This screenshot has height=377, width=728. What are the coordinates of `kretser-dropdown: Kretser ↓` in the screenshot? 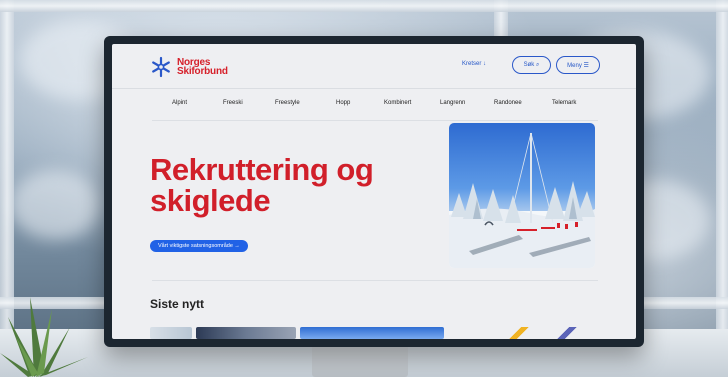 It's located at (474, 64).